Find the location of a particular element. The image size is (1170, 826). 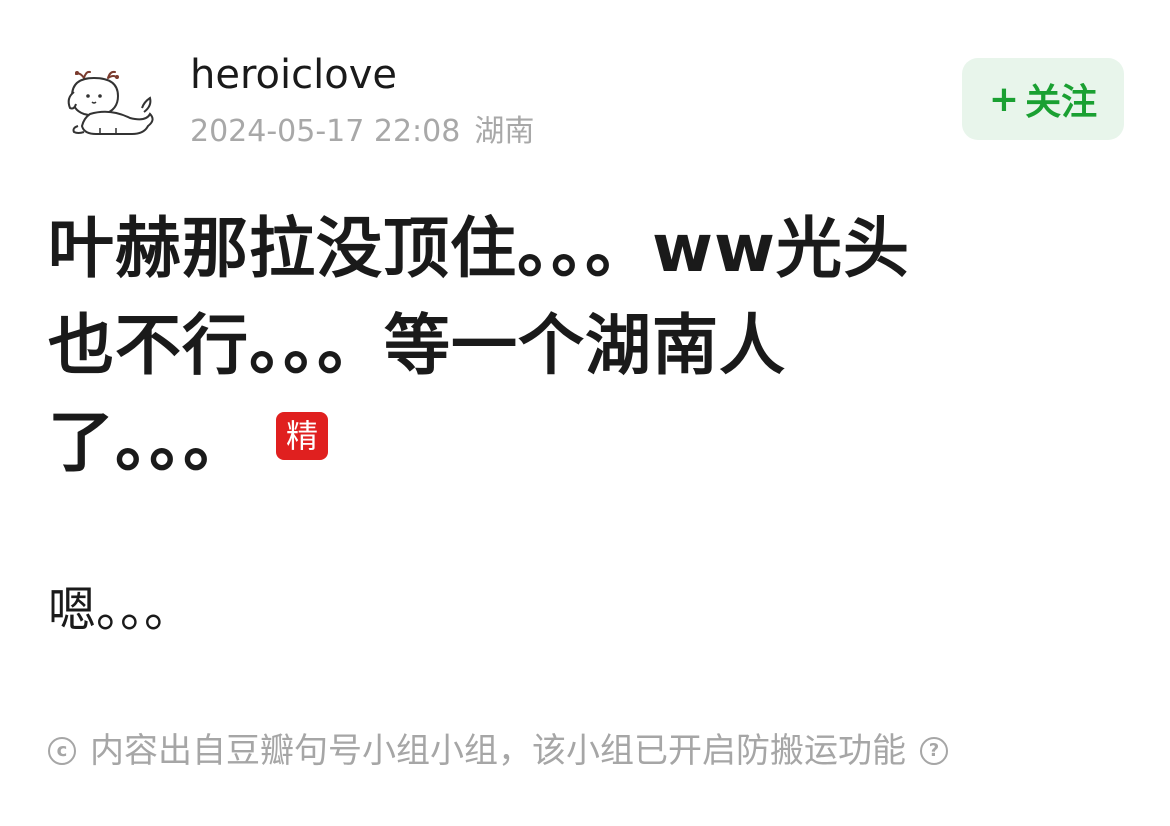

copyright-icon: c is located at coordinates (62, 751).